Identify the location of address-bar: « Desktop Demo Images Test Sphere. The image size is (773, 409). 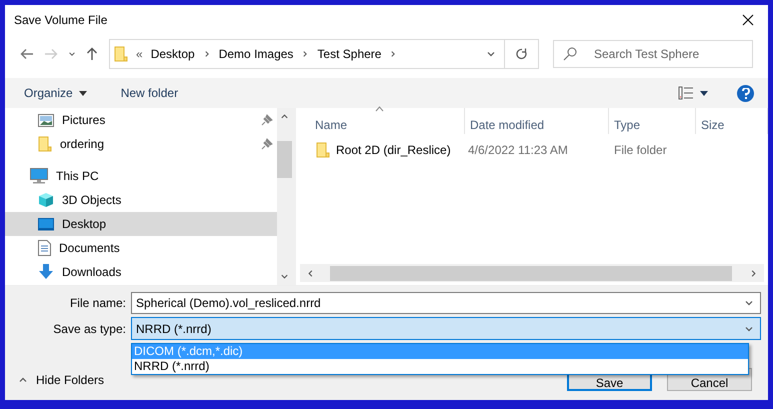
(324, 53).